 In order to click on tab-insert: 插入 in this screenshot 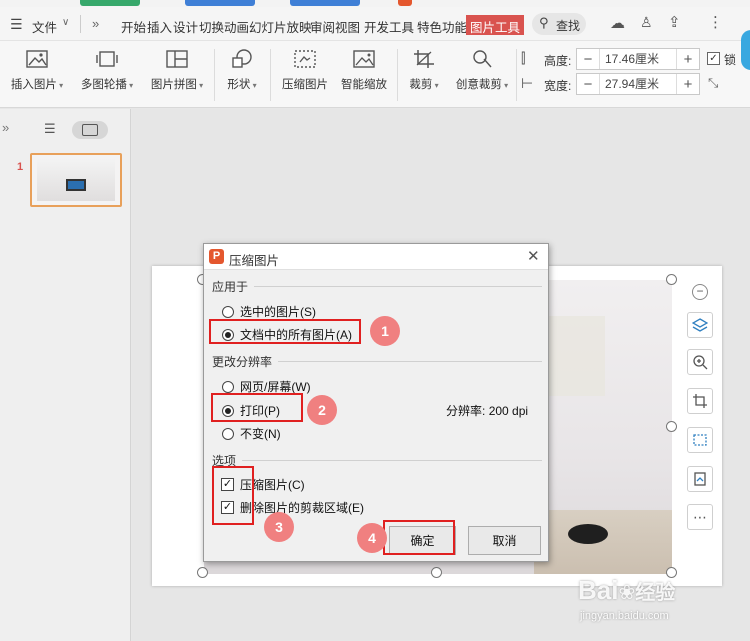, I will do `click(159, 26)`.